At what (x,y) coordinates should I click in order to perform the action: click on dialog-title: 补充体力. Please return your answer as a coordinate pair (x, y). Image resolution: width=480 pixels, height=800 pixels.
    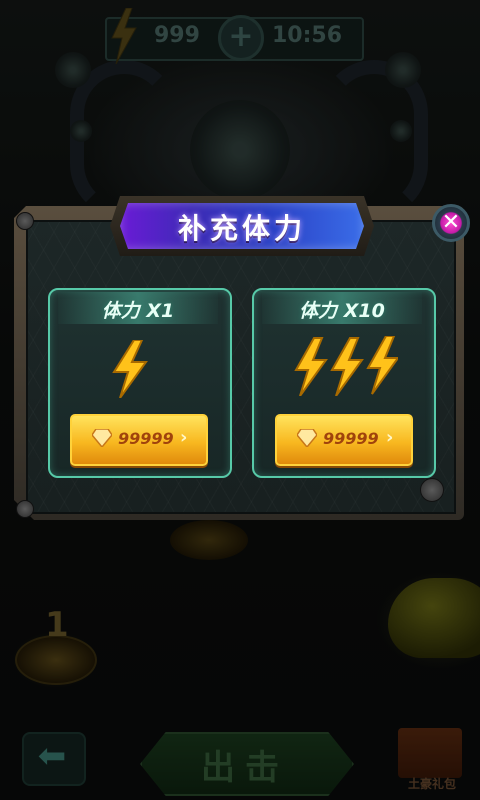
    Looking at the image, I should click on (241, 228).